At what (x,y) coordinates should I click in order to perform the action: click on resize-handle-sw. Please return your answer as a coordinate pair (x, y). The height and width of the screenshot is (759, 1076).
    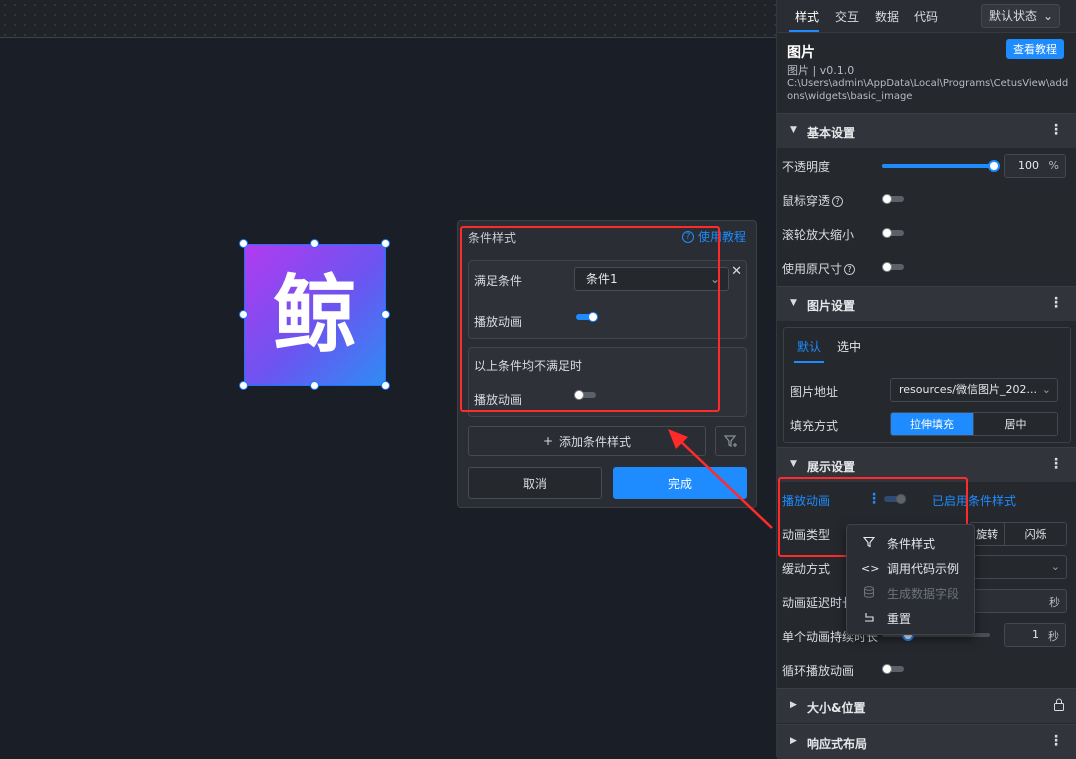
    Looking at the image, I should click on (243, 385).